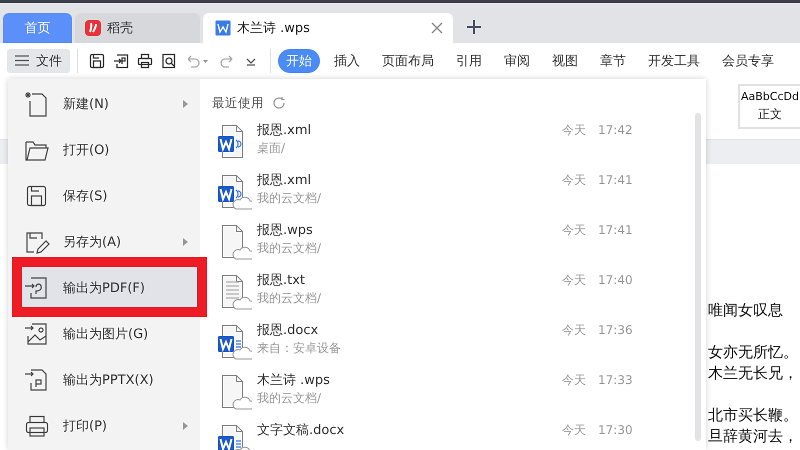  Describe the element at coordinates (437, 28) in the screenshot. I see `close-icon` at that location.